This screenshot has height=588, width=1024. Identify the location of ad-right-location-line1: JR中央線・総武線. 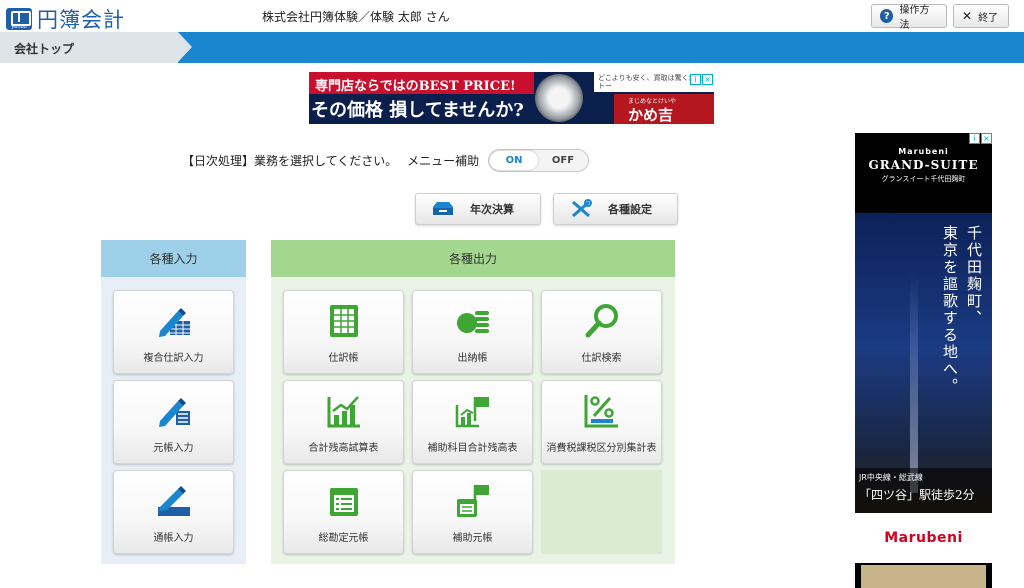
(891, 477).